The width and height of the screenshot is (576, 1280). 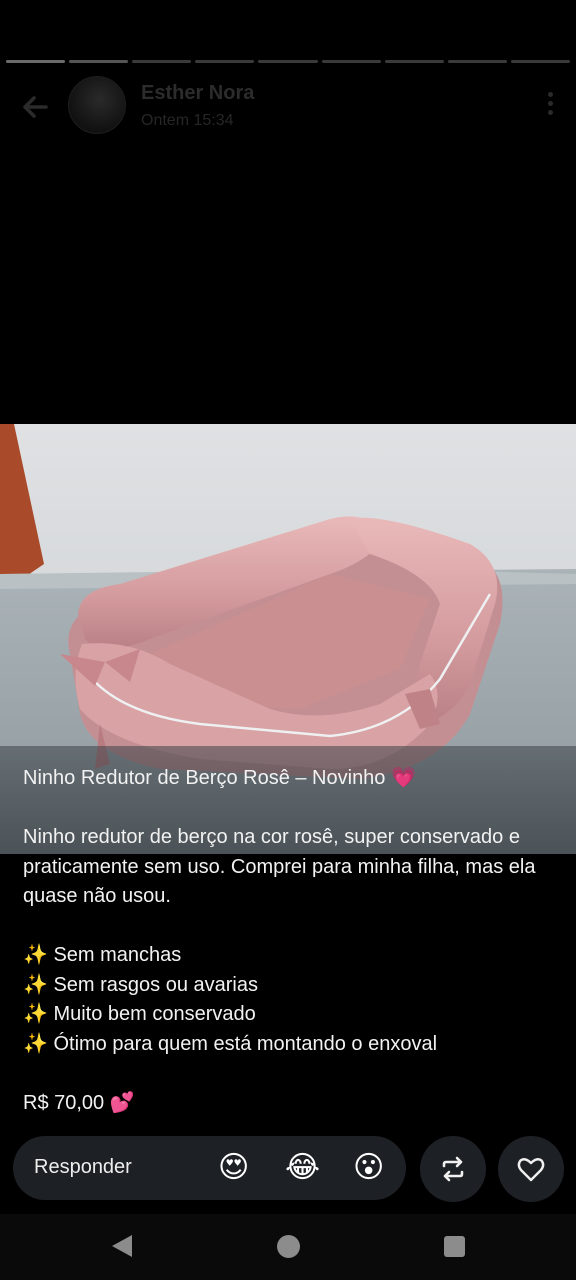 I want to click on story-progress, so click(x=288, y=62).